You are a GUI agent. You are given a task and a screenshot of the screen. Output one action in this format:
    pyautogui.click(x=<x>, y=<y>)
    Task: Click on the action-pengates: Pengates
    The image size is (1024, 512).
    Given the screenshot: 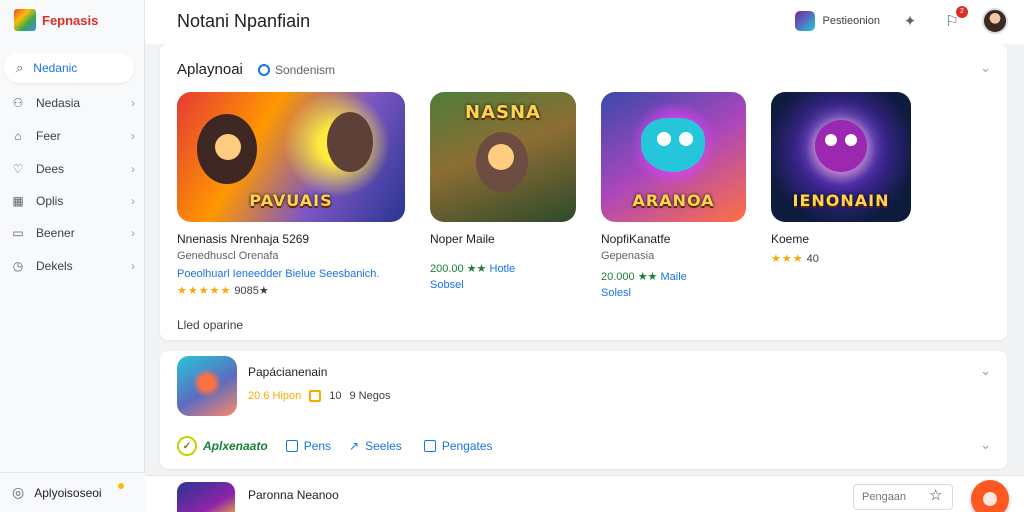 What is the action you would take?
    pyautogui.click(x=458, y=446)
    